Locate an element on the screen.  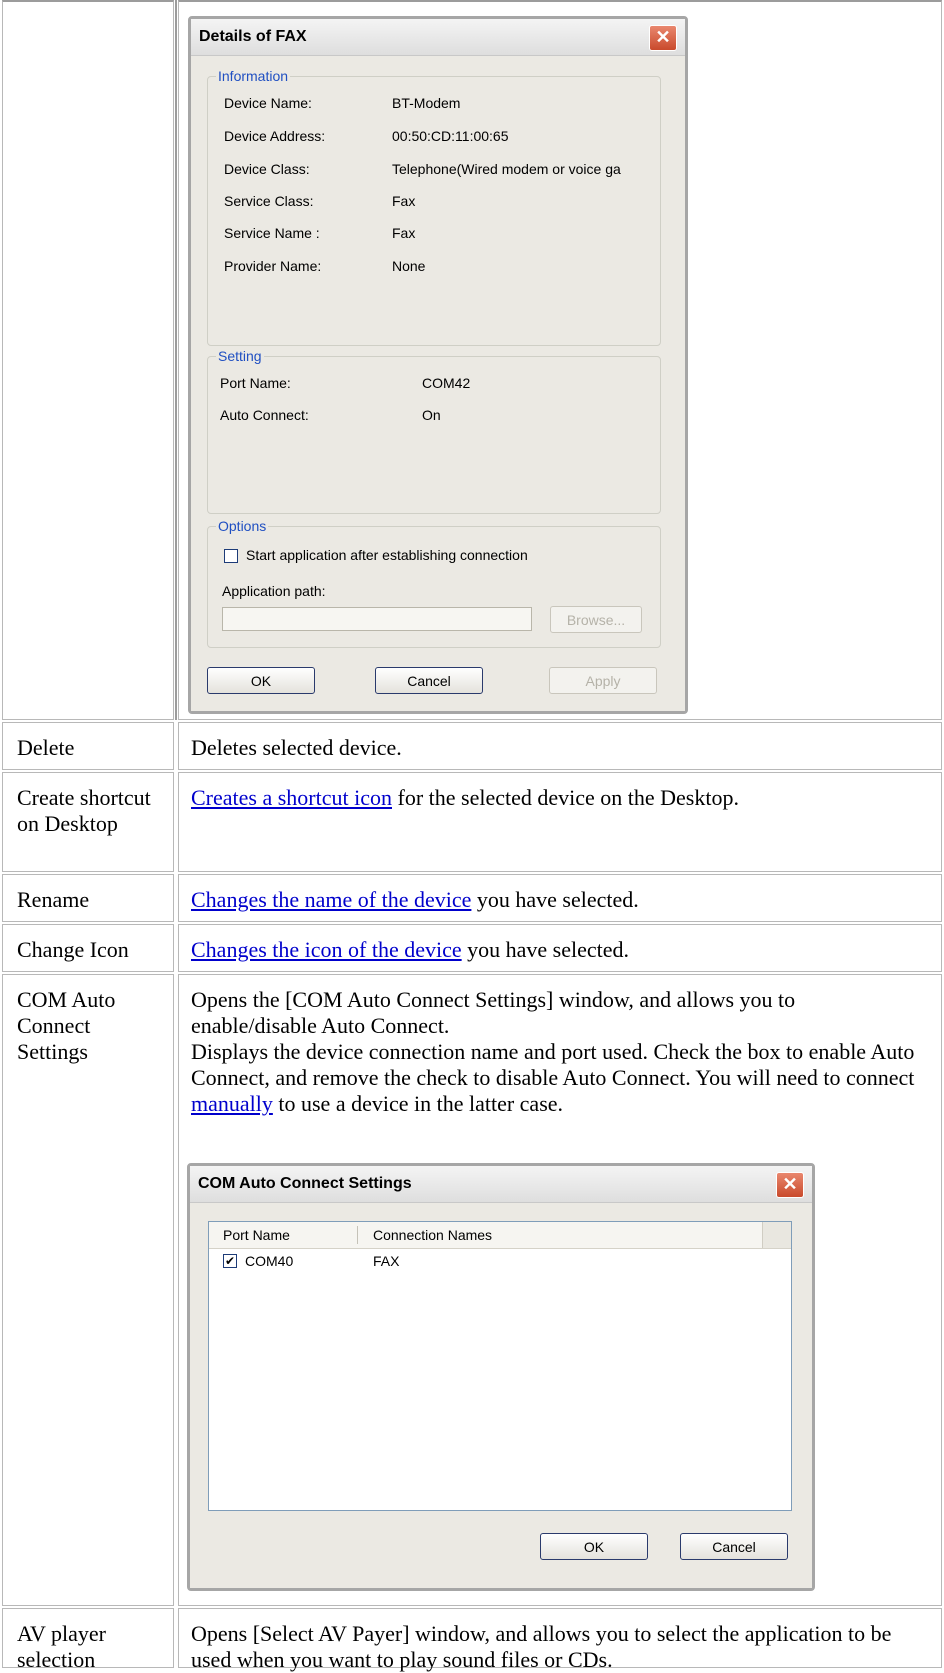
setting-label: Port Name: is located at coordinates (255, 383).